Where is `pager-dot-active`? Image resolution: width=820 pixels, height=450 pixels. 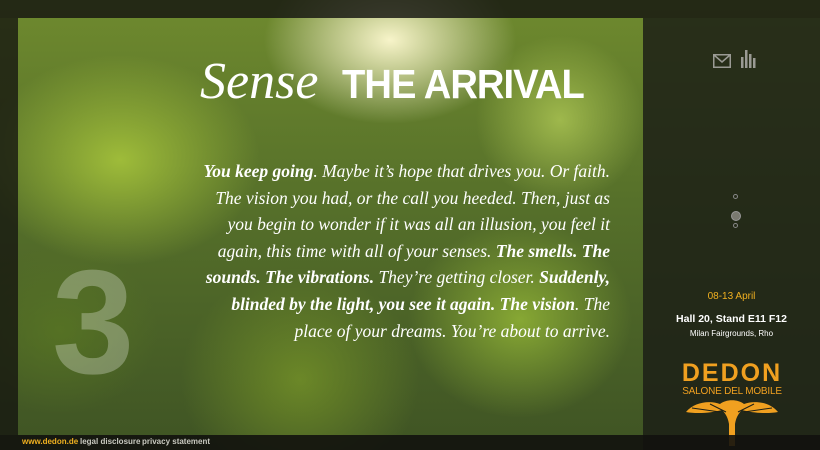
pager-dot-active is located at coordinates (736, 216).